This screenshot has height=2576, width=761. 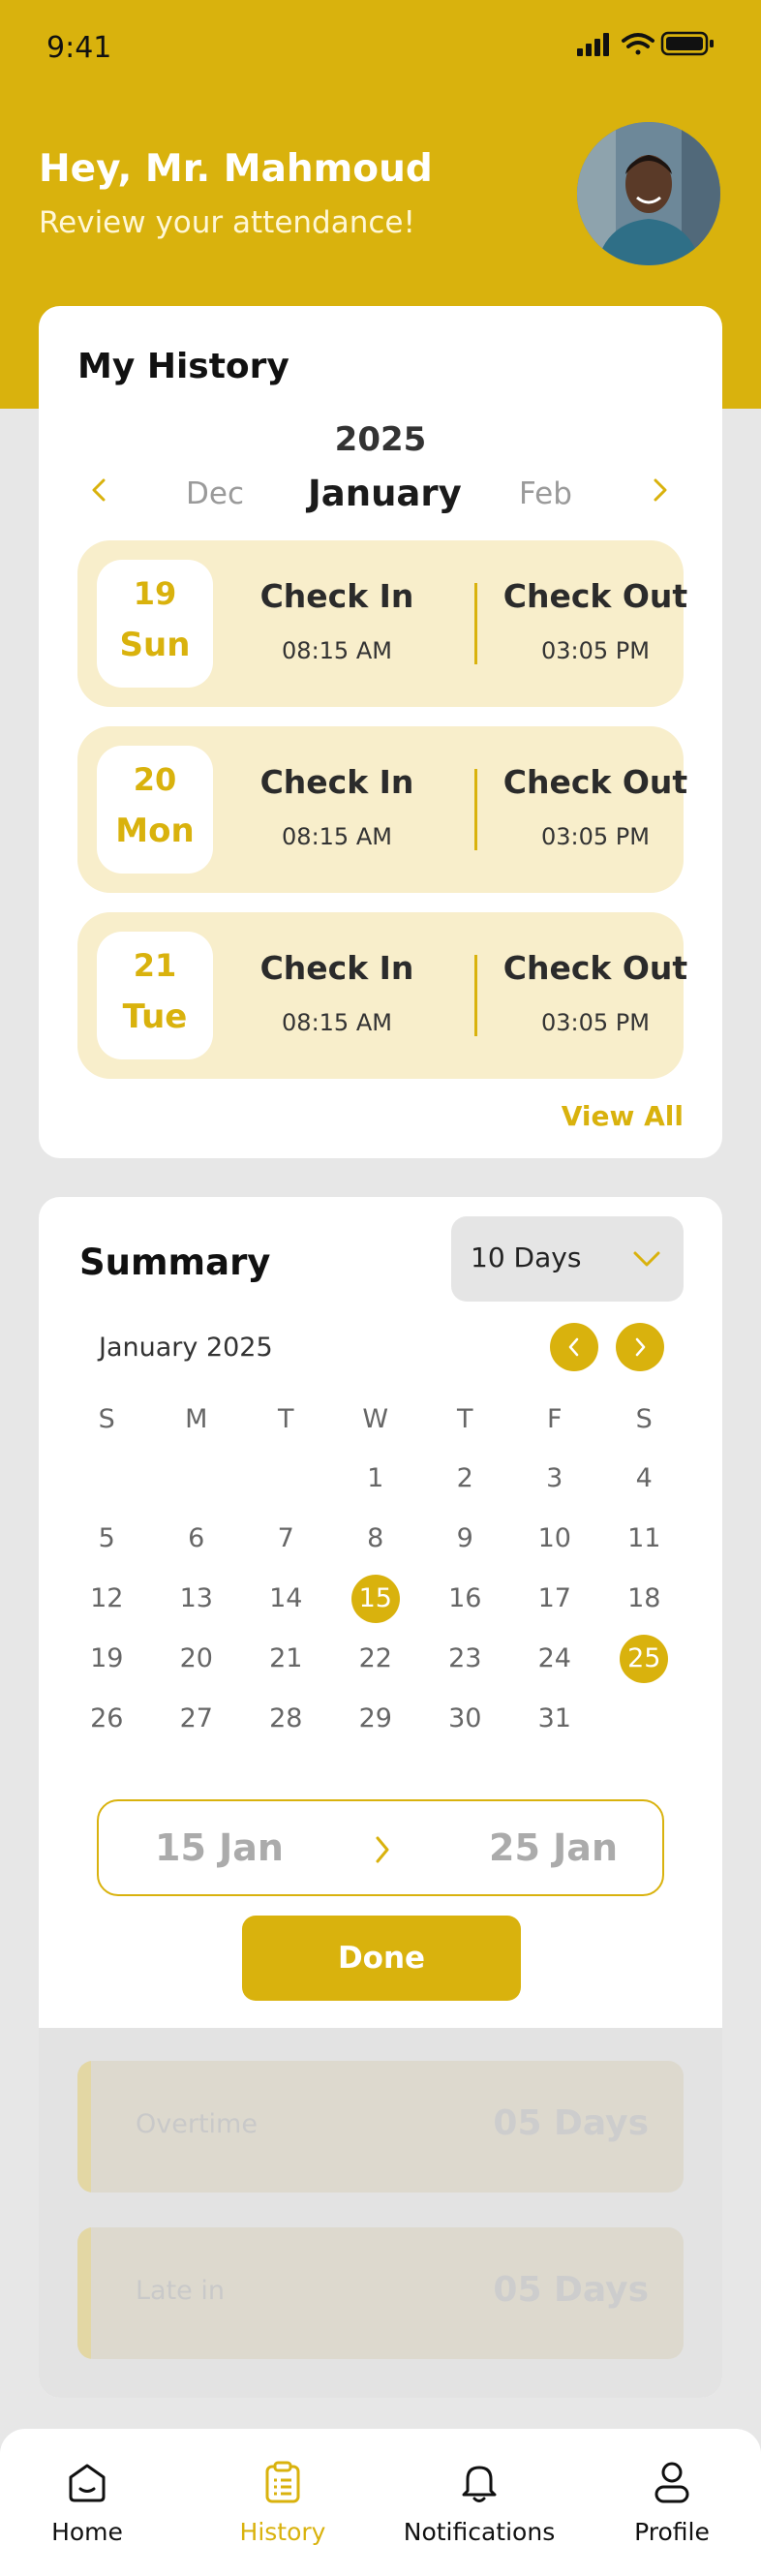 What do you see at coordinates (672, 2511) in the screenshot?
I see `tab-profile: Profile` at bounding box center [672, 2511].